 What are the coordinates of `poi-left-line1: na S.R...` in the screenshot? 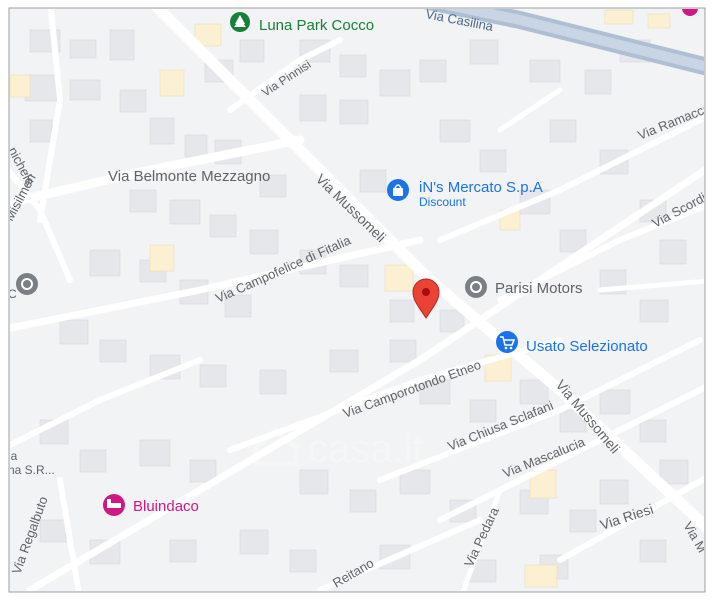 It's located at (31, 470).